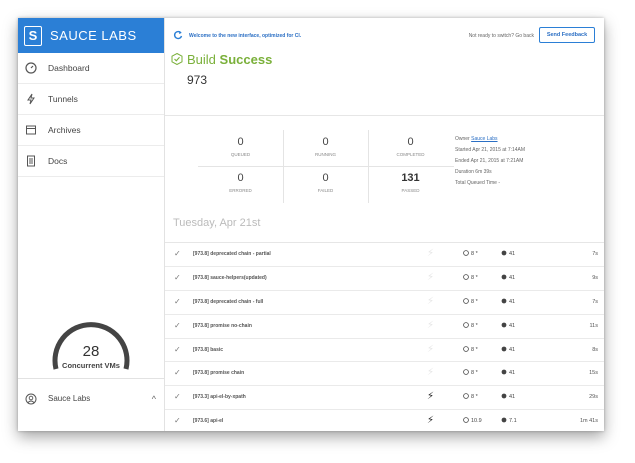 The width and height of the screenshot is (635, 463). Describe the element at coordinates (31, 68) in the screenshot. I see `dashboard-icon` at that location.